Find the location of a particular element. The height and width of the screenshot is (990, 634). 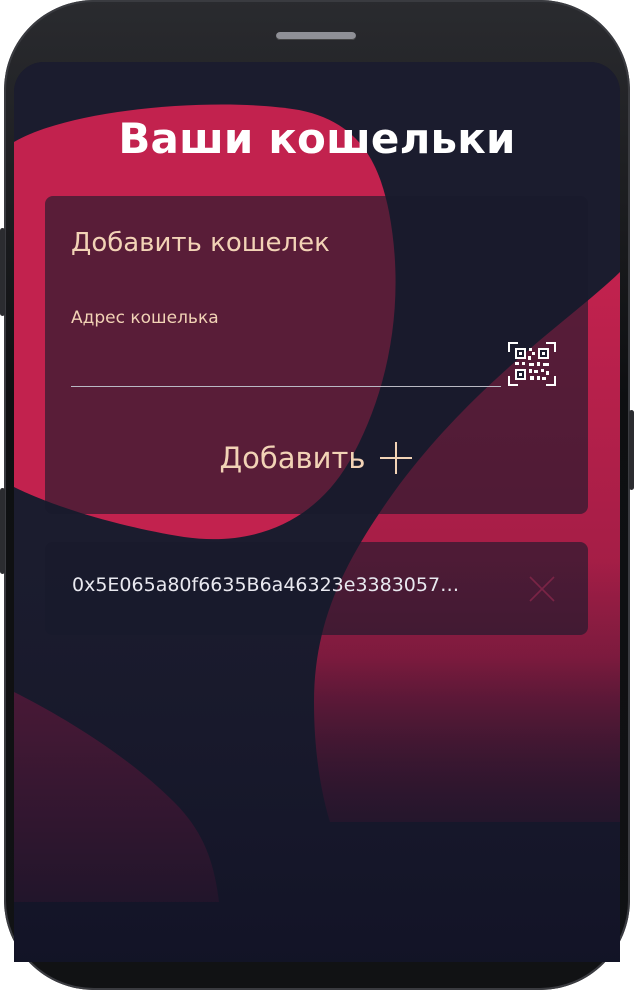

close-icon is located at coordinates (542, 589).